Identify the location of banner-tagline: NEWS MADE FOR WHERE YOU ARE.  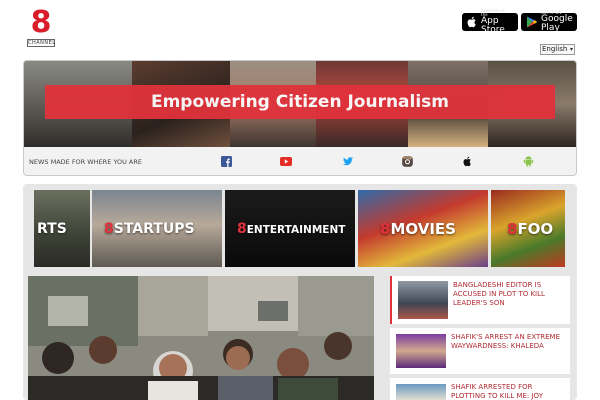
(85, 162).